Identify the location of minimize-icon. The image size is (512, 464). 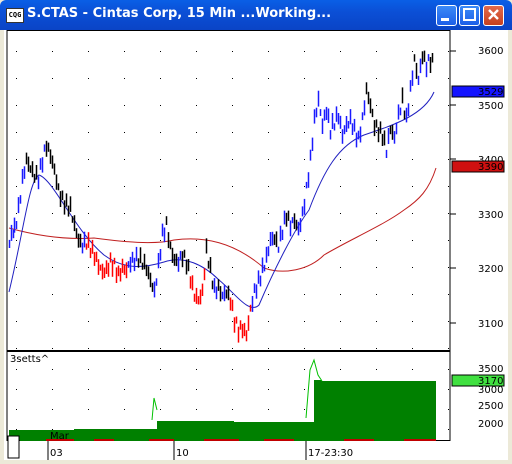
(445, 19).